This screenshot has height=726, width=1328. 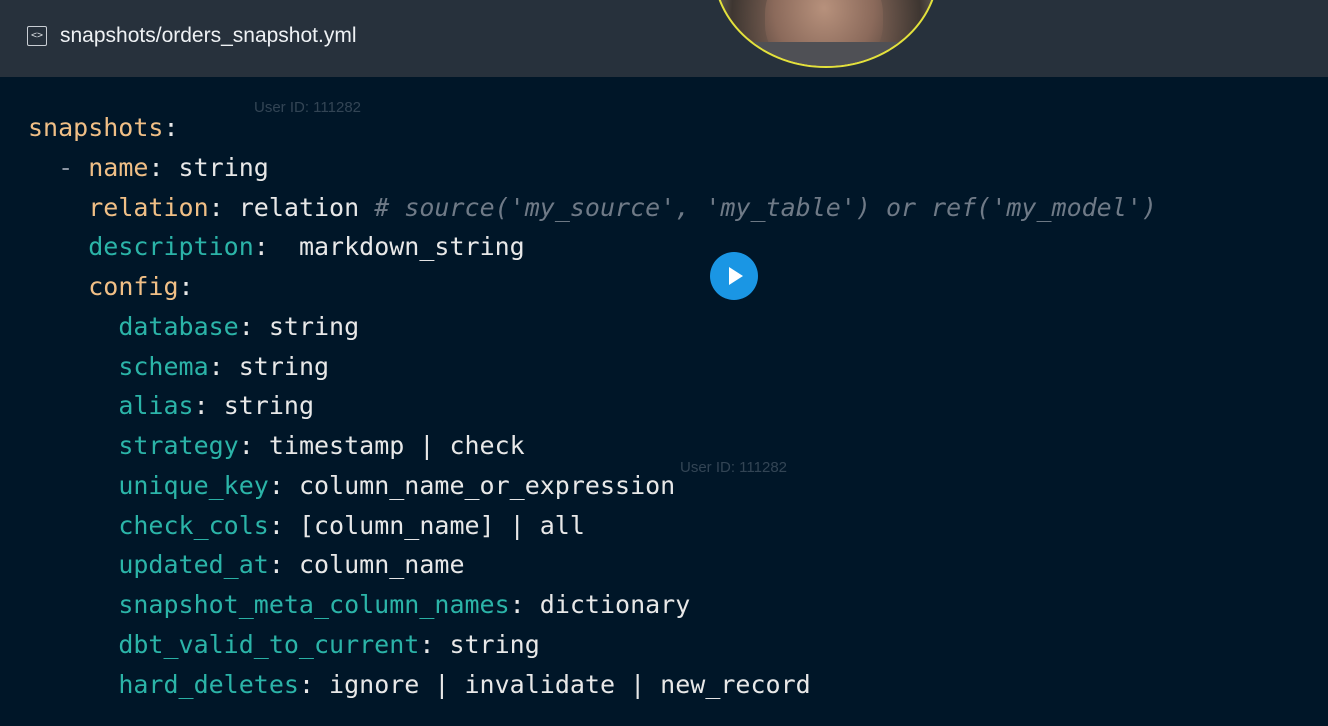 I want to click on yaml-value: ignore | invalidate | new_record, so click(x=570, y=684).